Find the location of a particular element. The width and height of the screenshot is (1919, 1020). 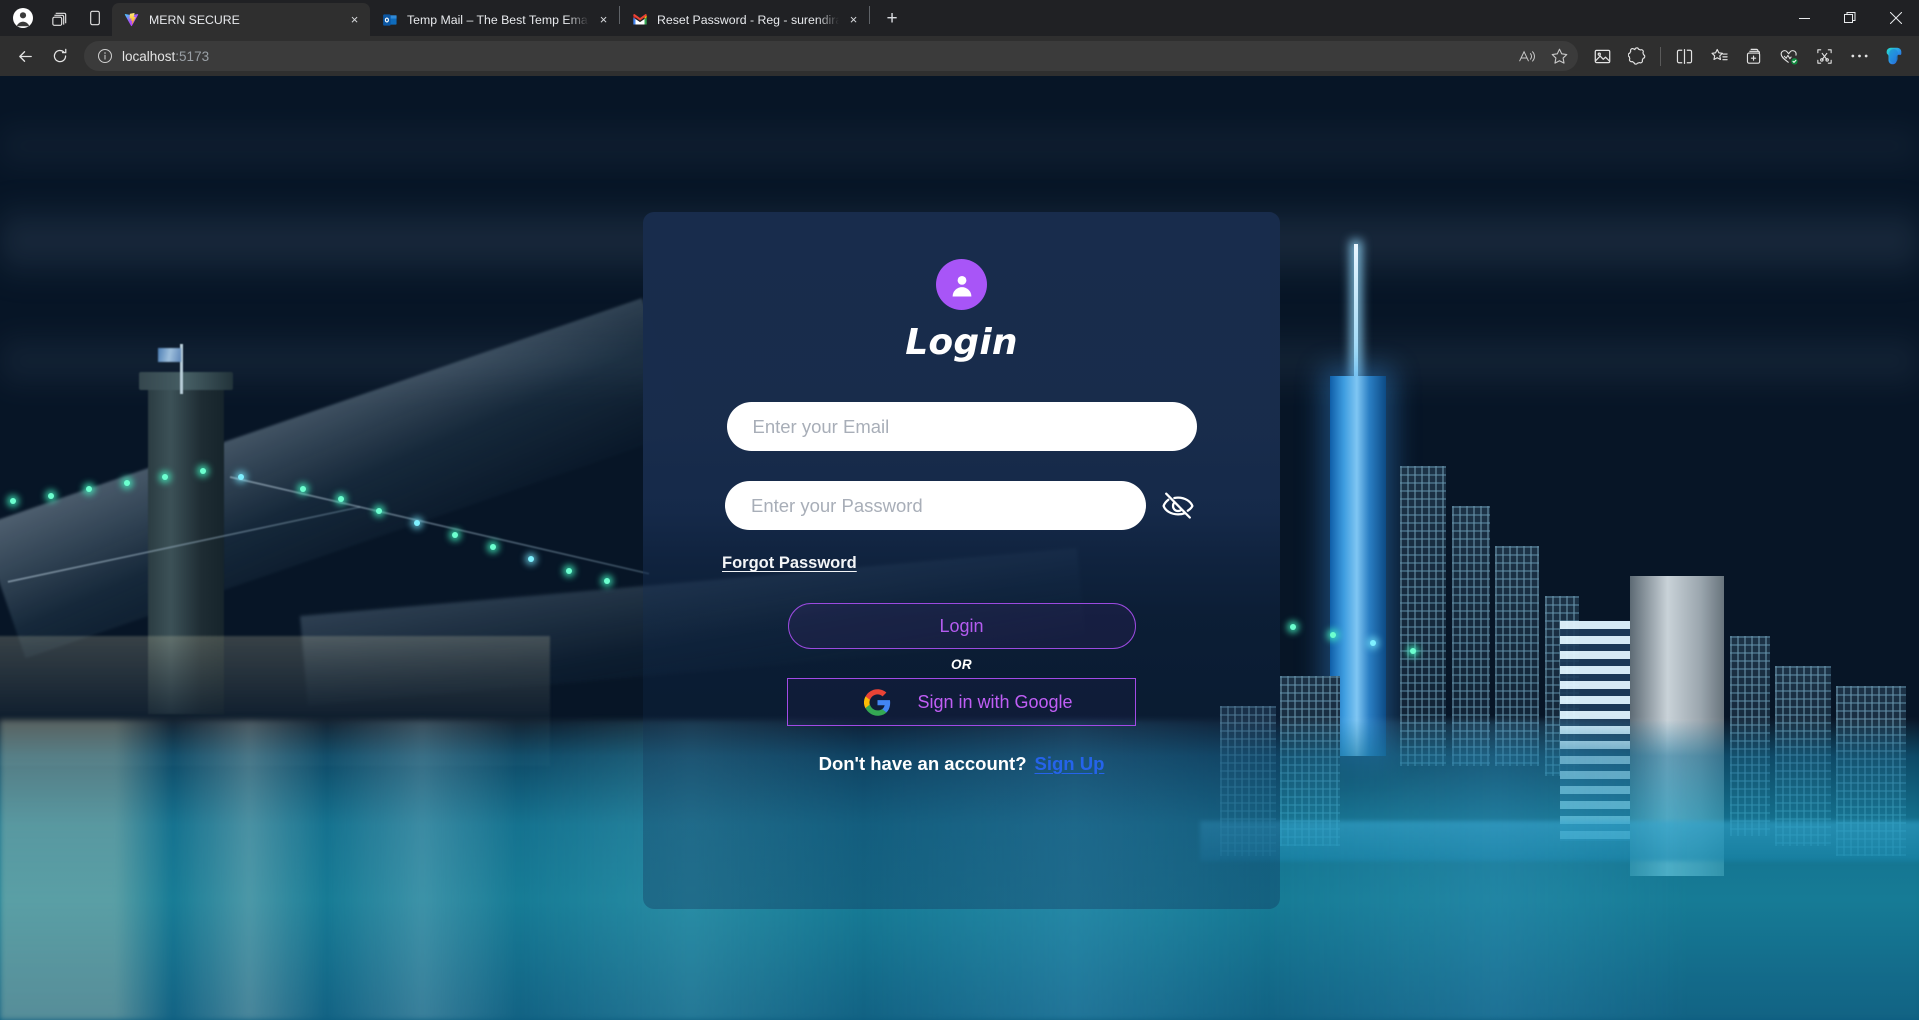

browser-essentials-heart-icon is located at coordinates (1789, 56).